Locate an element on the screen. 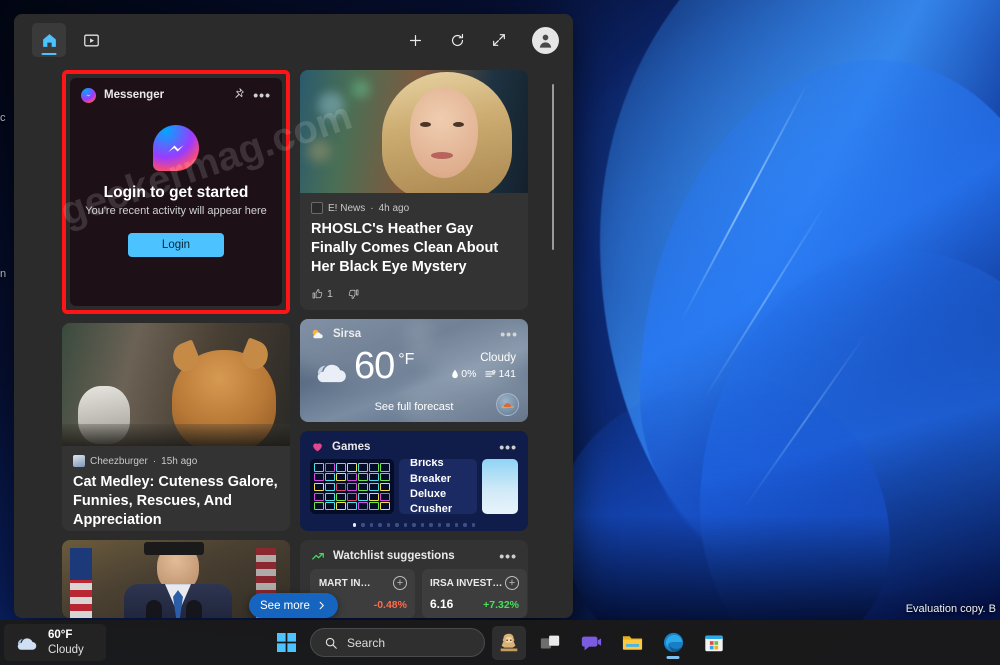 The width and height of the screenshot is (1000, 665). games-menu-button: ••• is located at coordinates (508, 447).